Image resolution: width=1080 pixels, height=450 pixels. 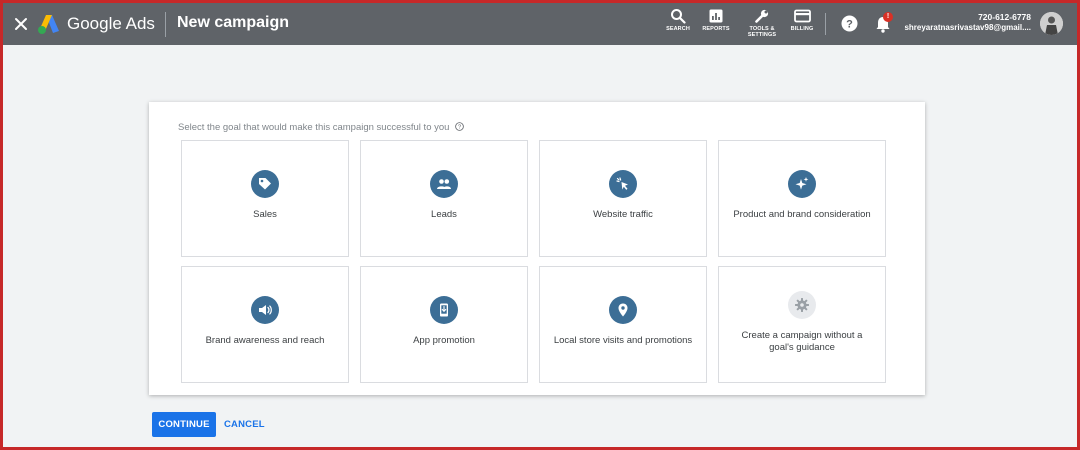 I want to click on close-icon, so click(x=21, y=24).